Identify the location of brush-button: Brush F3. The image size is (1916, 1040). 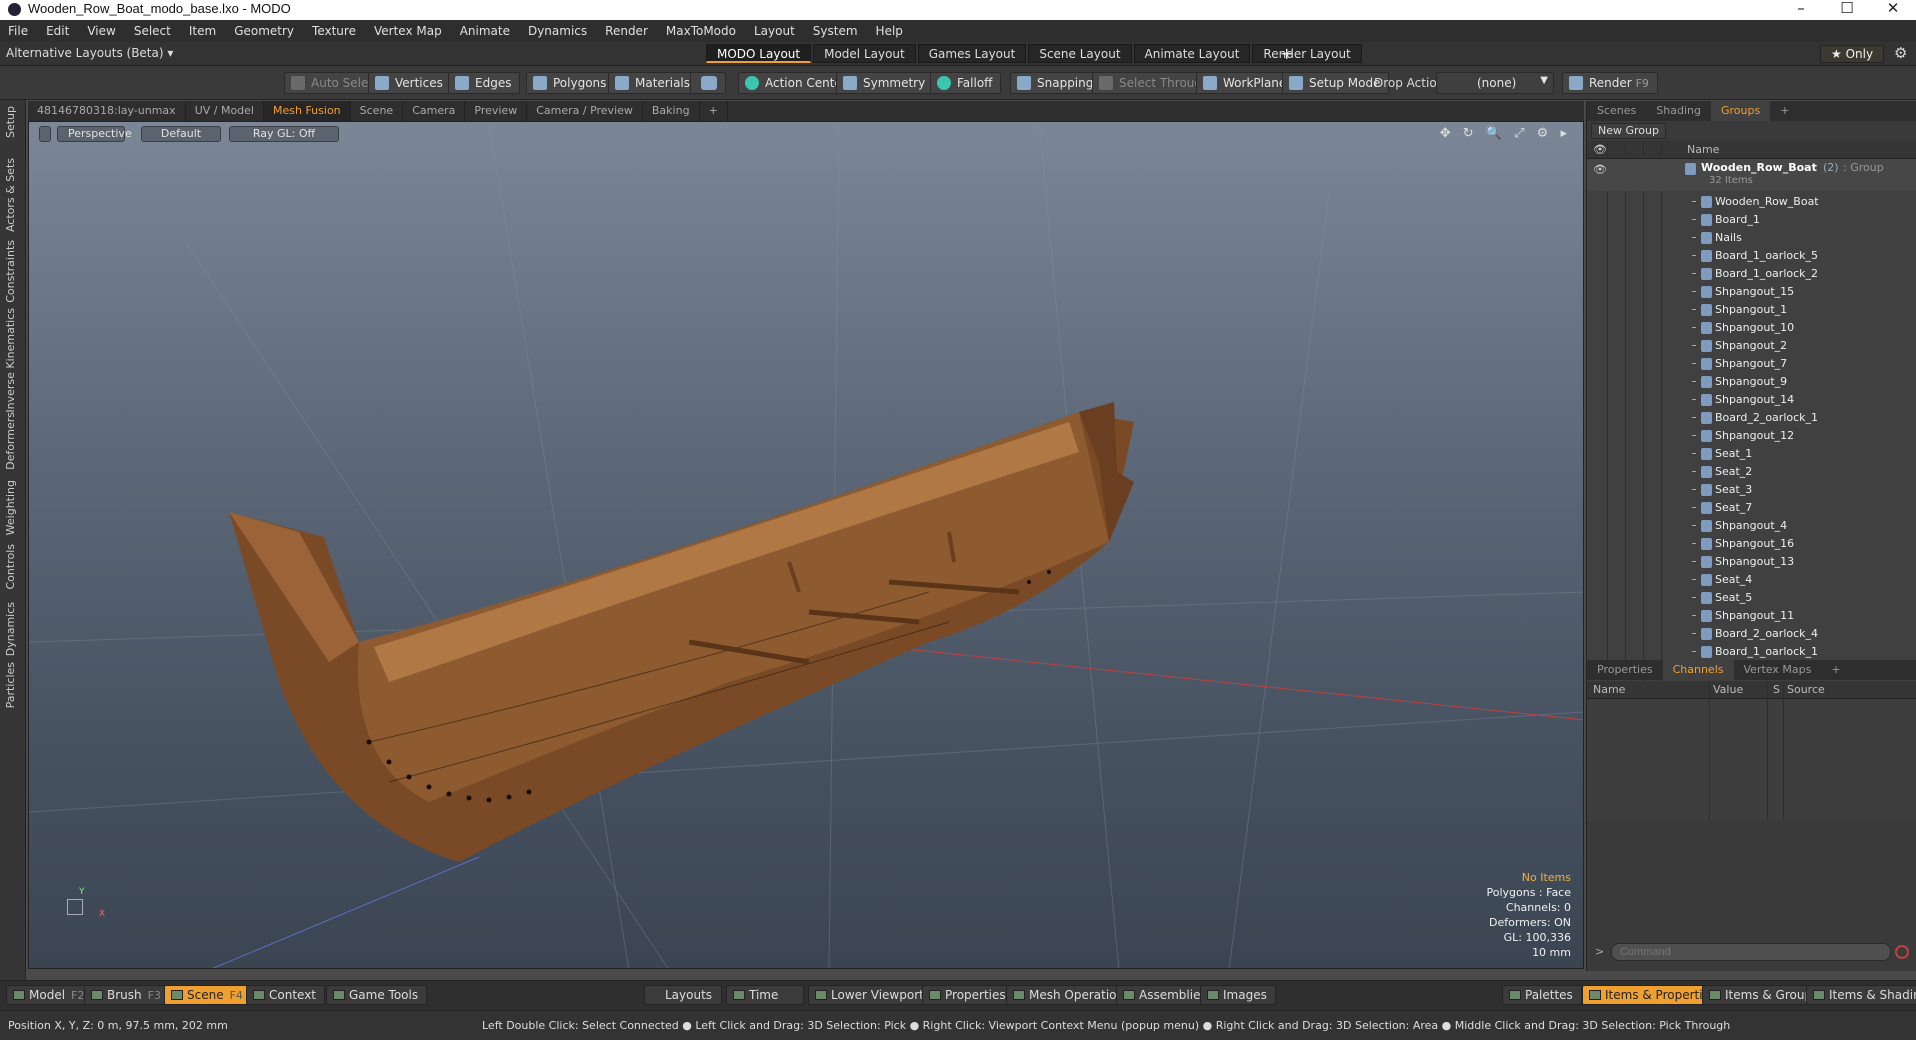
(127, 995).